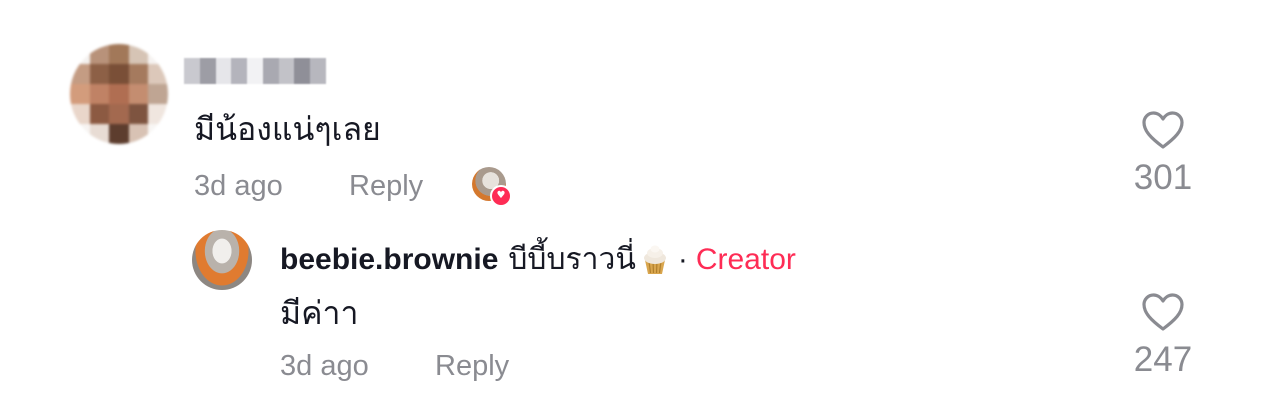  I want to click on creator-liked-indicator: ♥, so click(492, 187).